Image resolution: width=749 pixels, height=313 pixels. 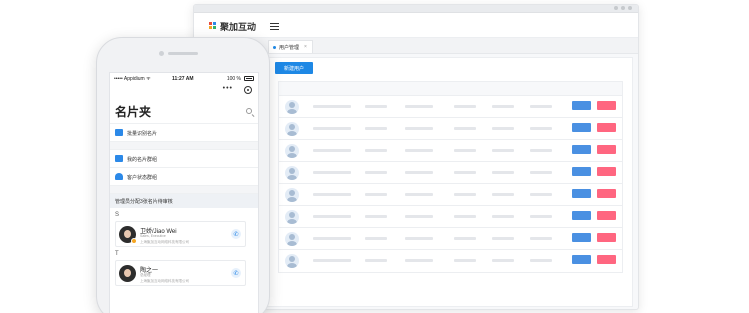 I want to click on index-letter: T, so click(x=117, y=254).